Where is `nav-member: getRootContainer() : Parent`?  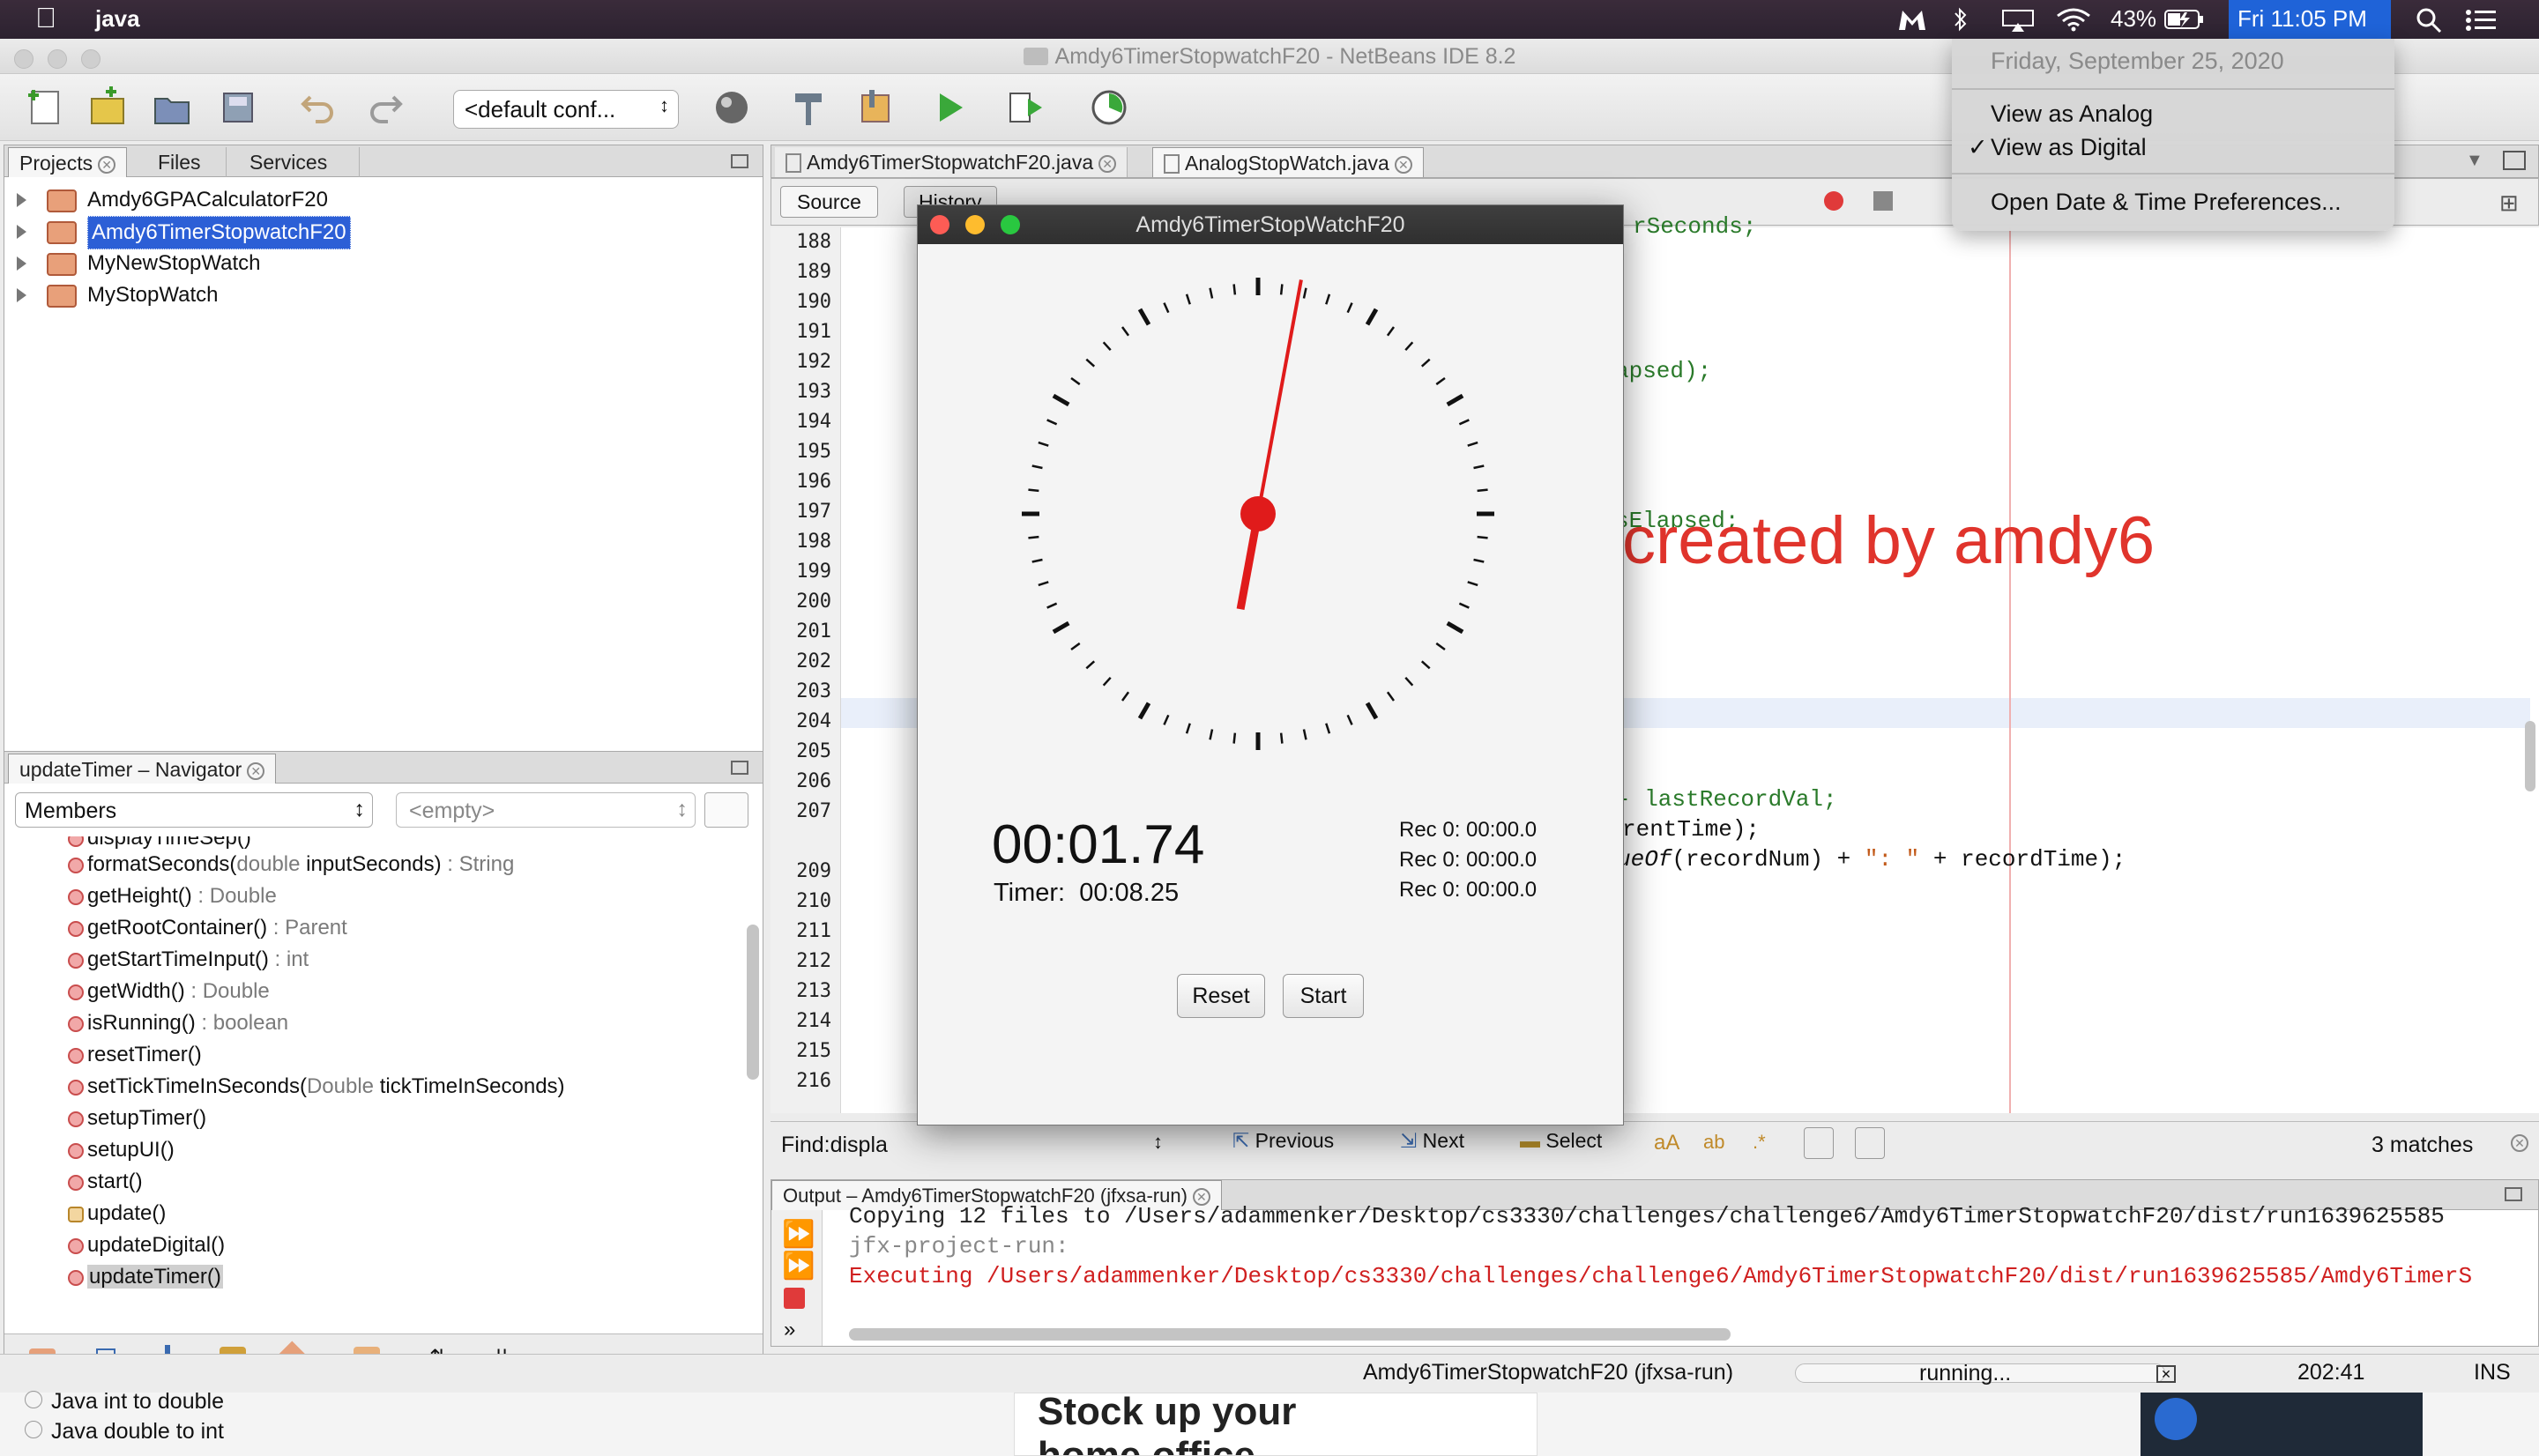
nav-member: getRootContainer() : Parent is located at coordinates (207, 928).